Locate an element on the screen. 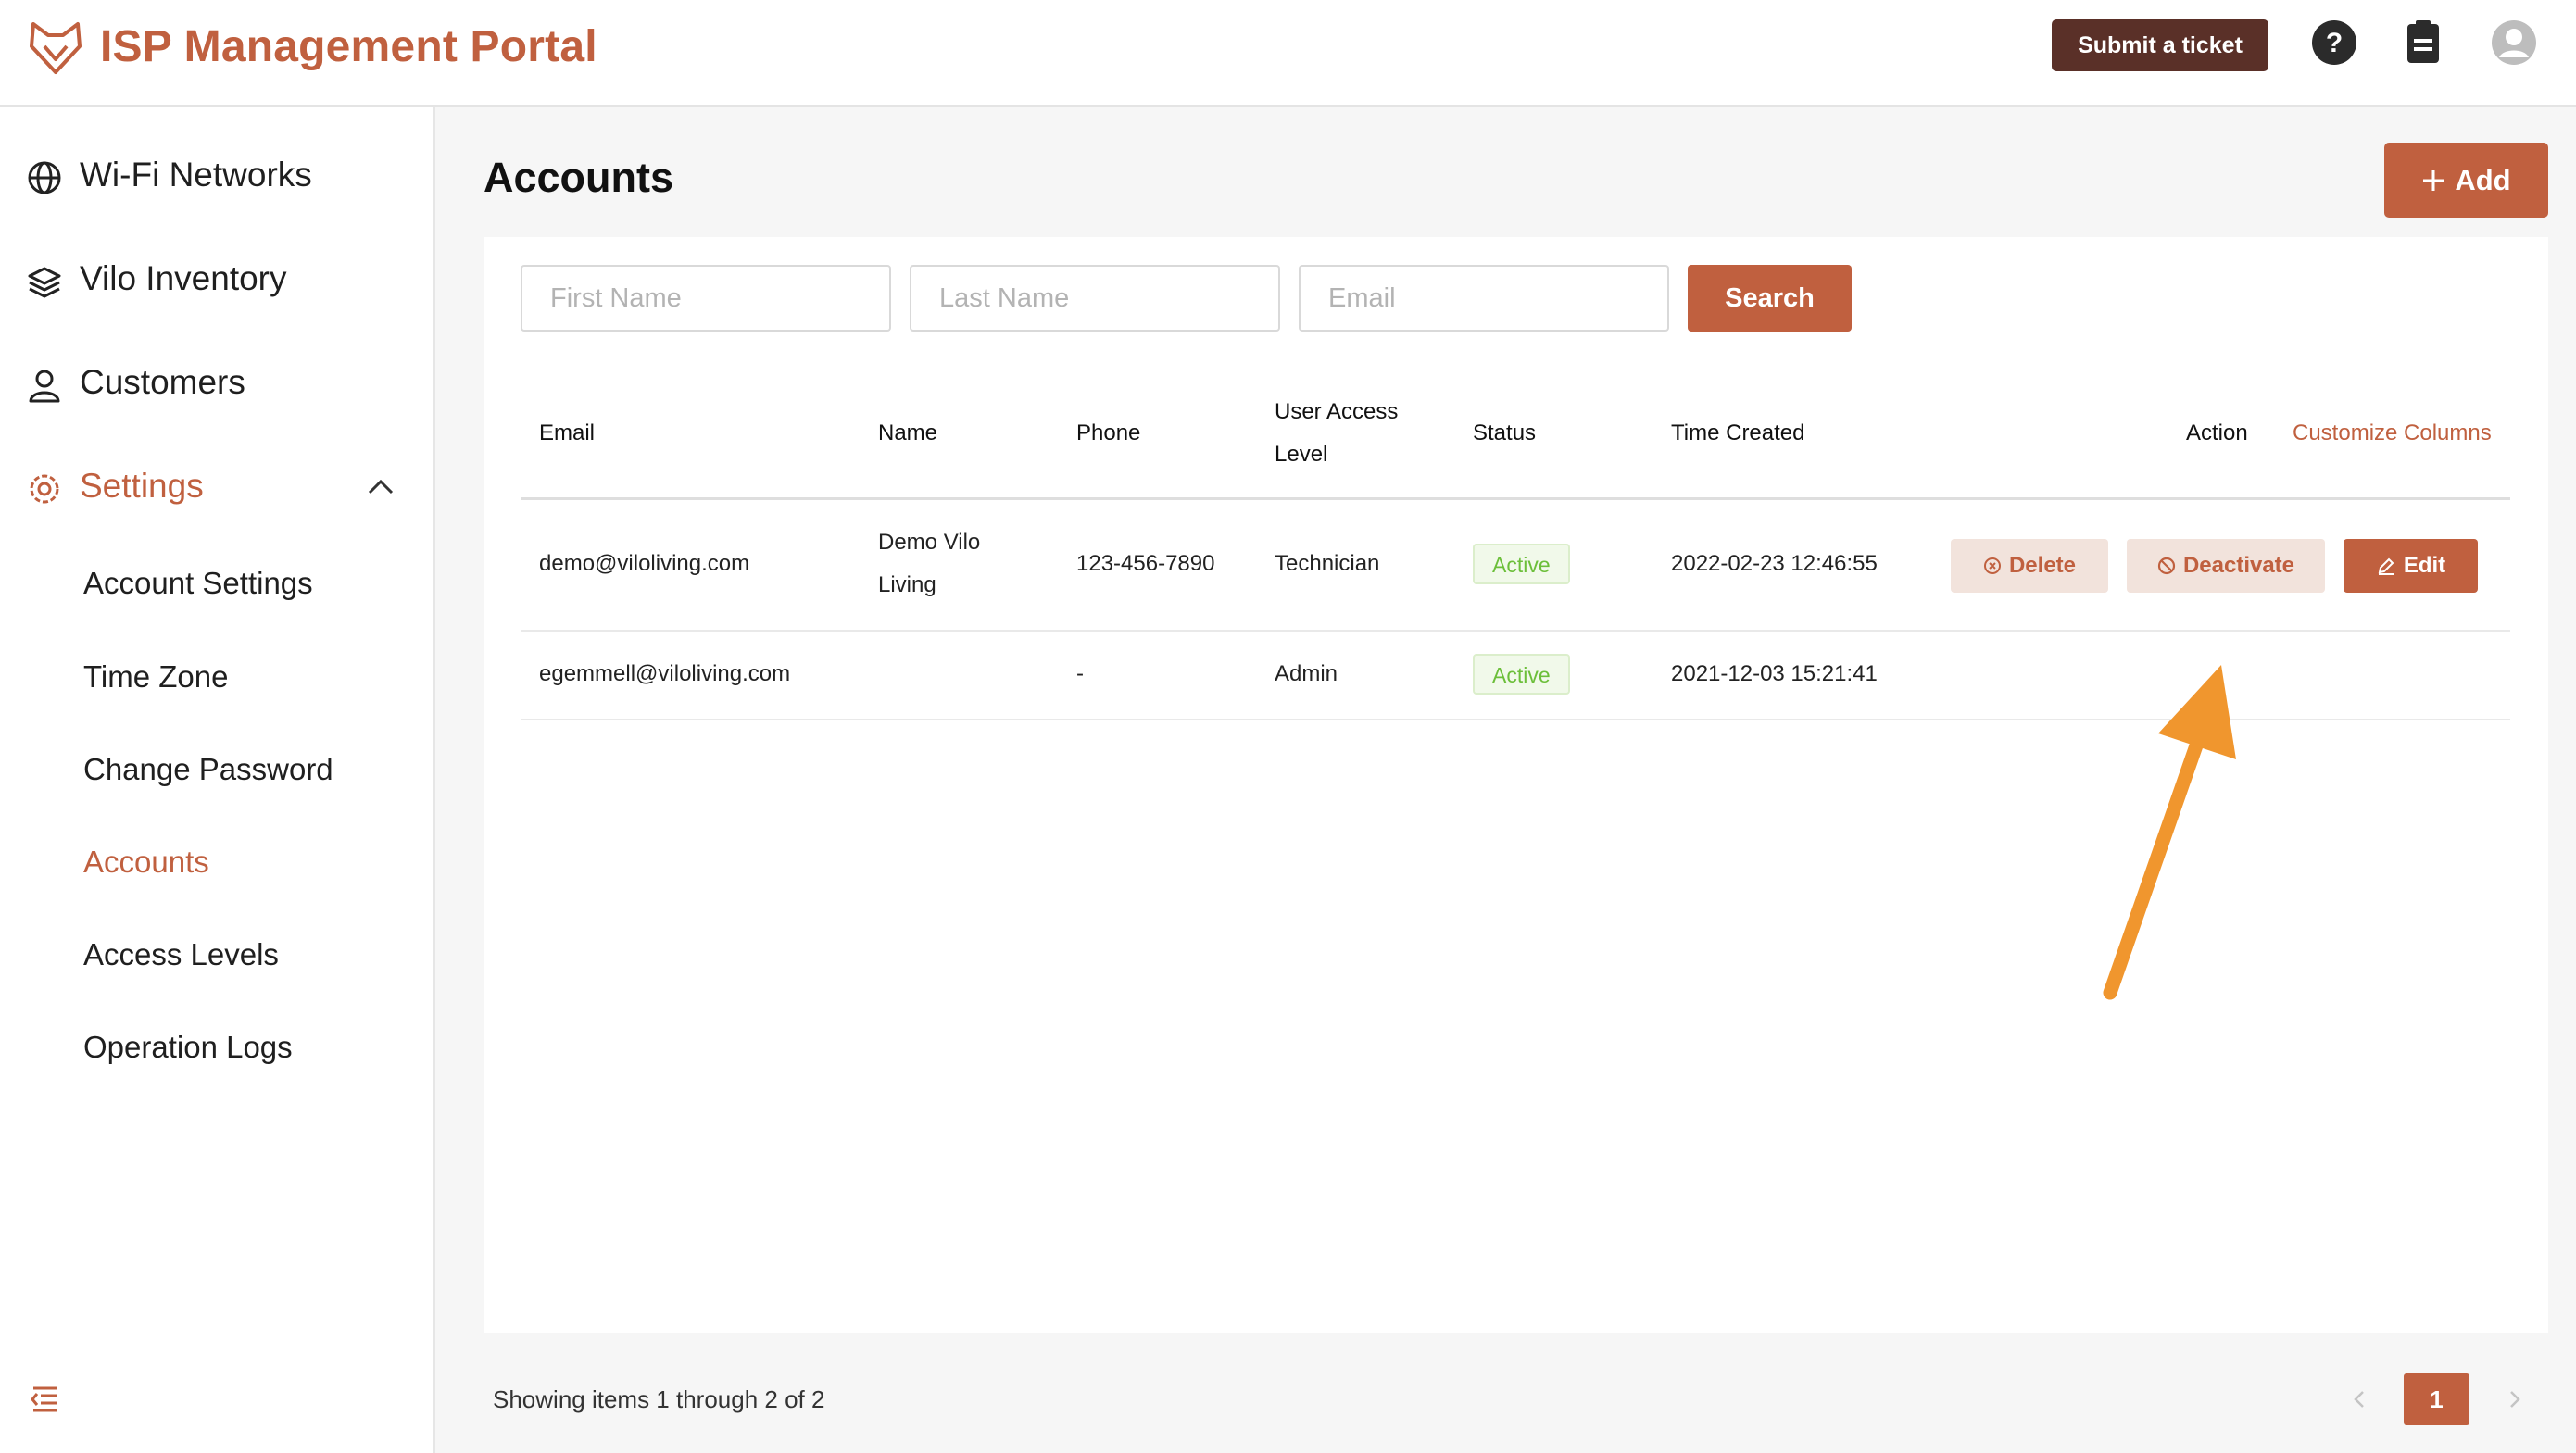 The width and height of the screenshot is (2576, 1453). sidebar-item-settings: Settings is located at coordinates (216, 487).